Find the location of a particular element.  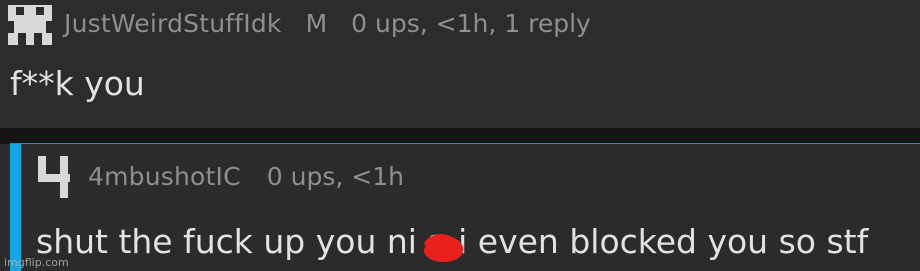

red-scribble-redaction is located at coordinates (444, 248).